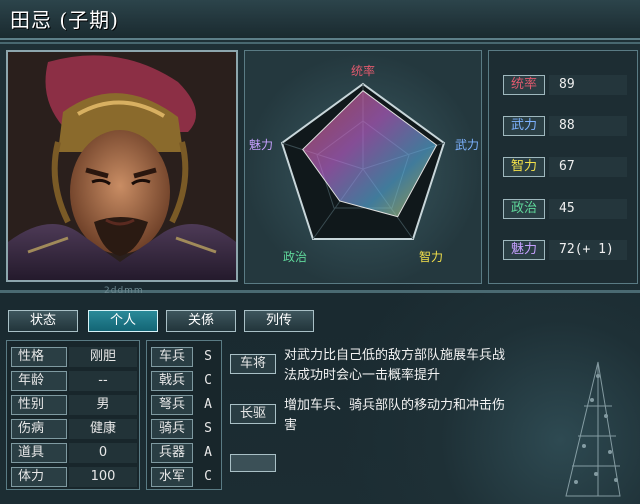  I want to click on stat-row-zheng: 政治 45, so click(567, 210).